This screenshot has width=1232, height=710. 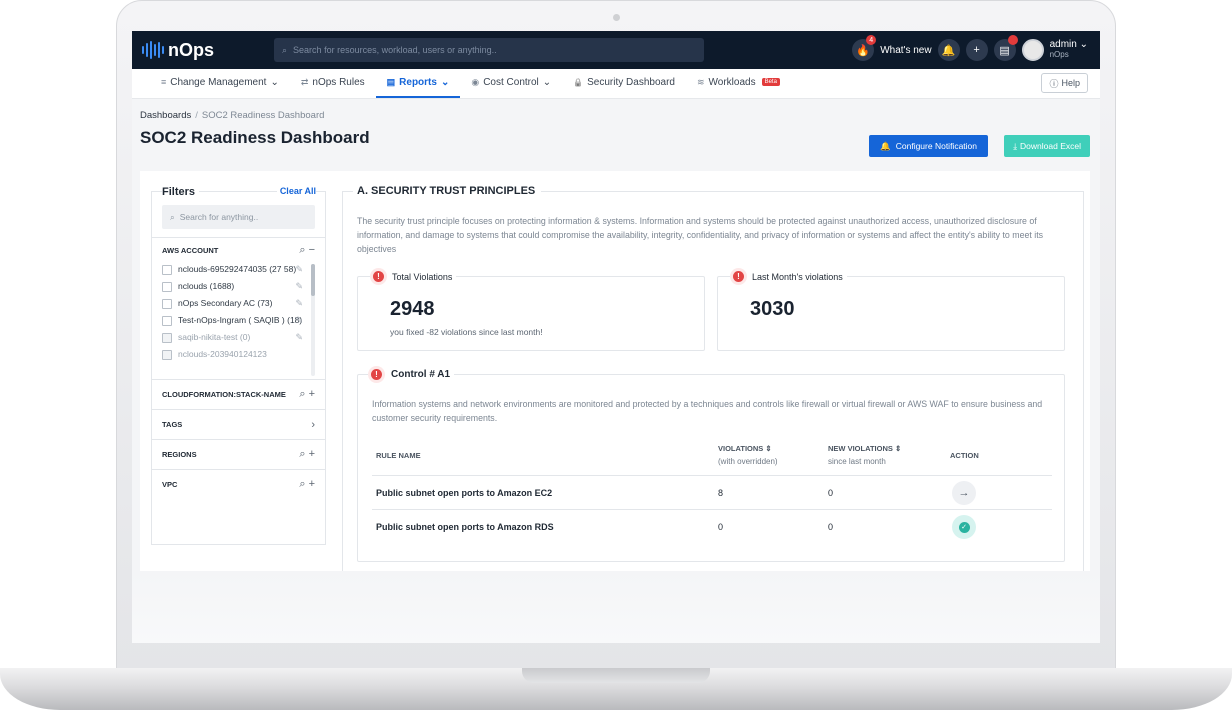 I want to click on swap-icon: ⇄, so click(x=304, y=81).